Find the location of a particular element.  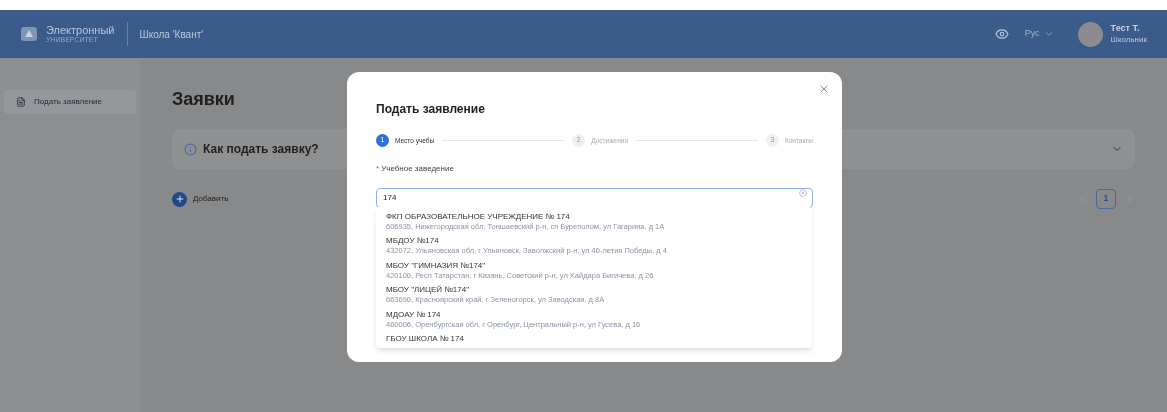

modal-title: Подать заявление is located at coordinates (431, 109).